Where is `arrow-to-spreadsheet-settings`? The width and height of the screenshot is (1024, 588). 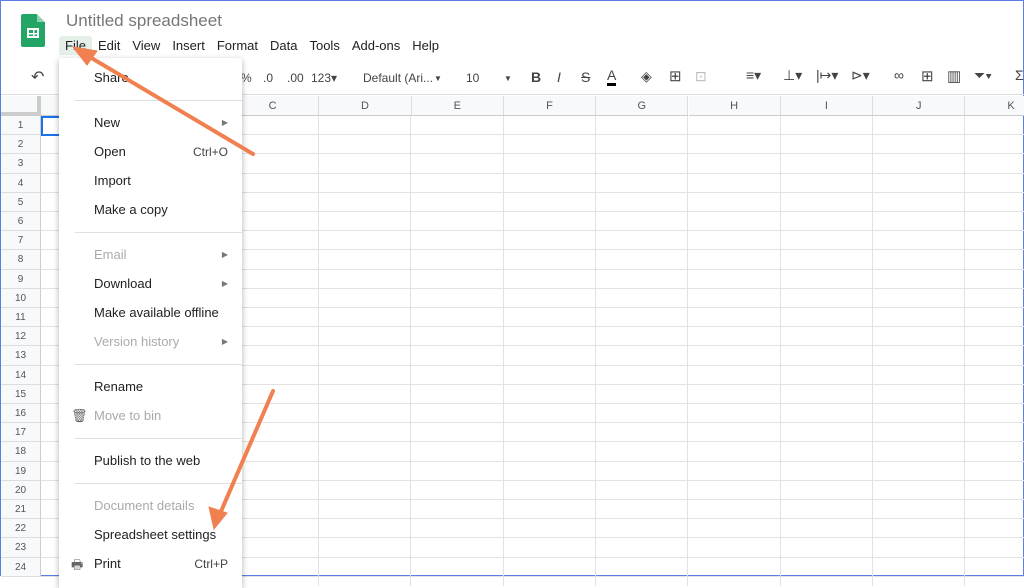 arrow-to-spreadsheet-settings is located at coordinates (246, 453).